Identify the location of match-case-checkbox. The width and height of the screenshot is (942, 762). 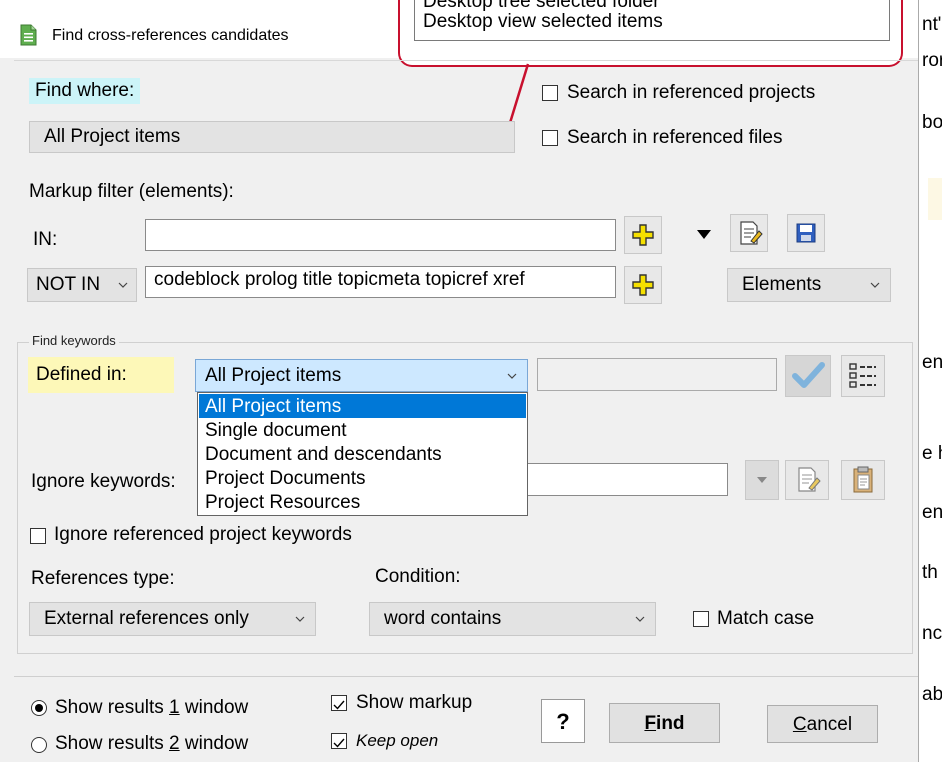
(701, 619).